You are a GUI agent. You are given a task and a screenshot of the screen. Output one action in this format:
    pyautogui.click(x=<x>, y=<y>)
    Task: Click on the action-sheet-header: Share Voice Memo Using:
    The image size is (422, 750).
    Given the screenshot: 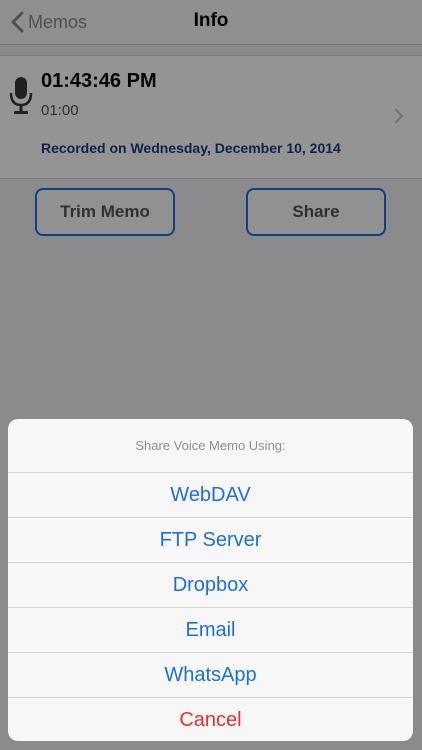 What is the action you would take?
    pyautogui.click(x=210, y=446)
    